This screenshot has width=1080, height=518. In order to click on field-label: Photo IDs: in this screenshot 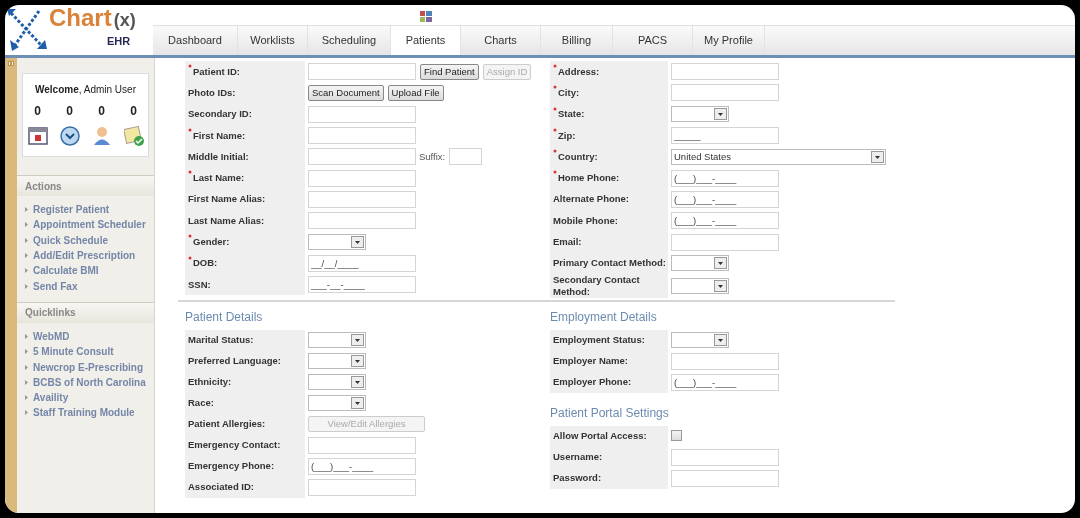, I will do `click(212, 92)`.